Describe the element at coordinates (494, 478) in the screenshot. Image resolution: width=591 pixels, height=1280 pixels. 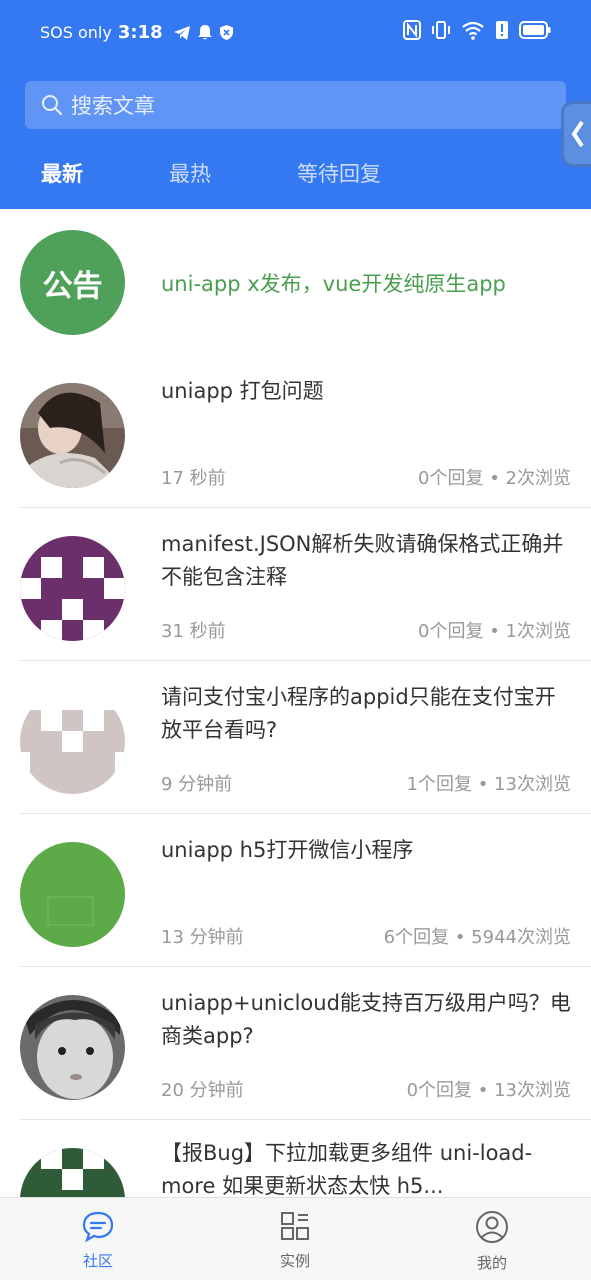
I see `post-meta: 0个回复 • 2次浏览` at that location.